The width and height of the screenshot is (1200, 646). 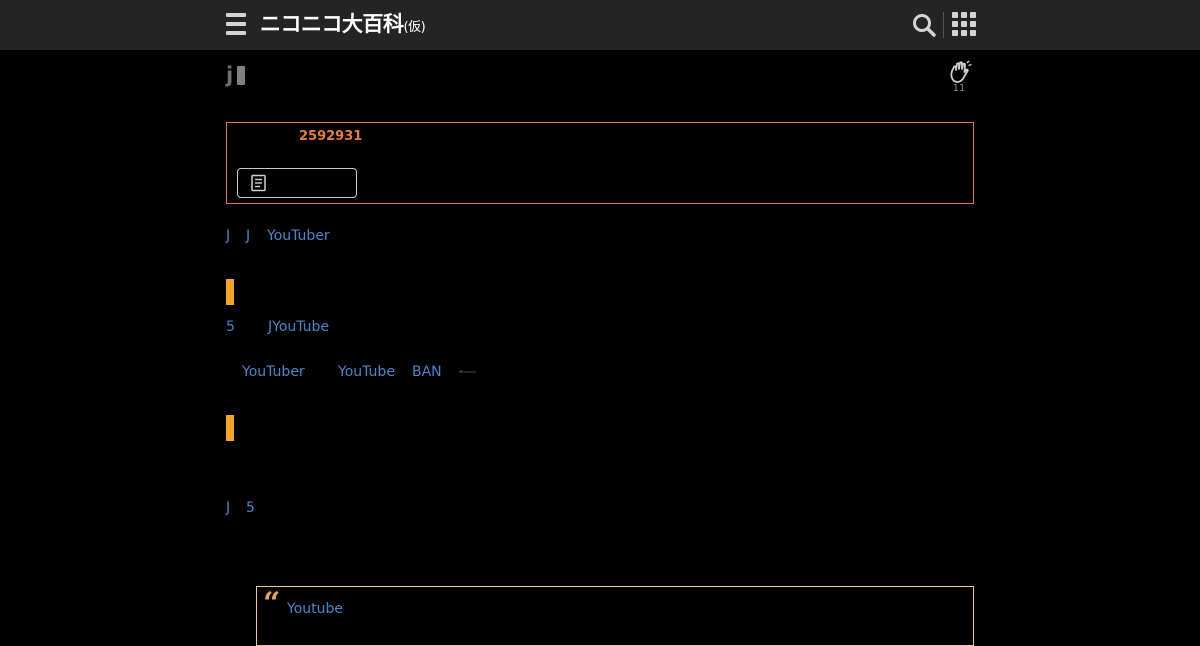 What do you see at coordinates (332, 24) in the screenshot?
I see `logo-main-text: ニコニコ大百科` at bounding box center [332, 24].